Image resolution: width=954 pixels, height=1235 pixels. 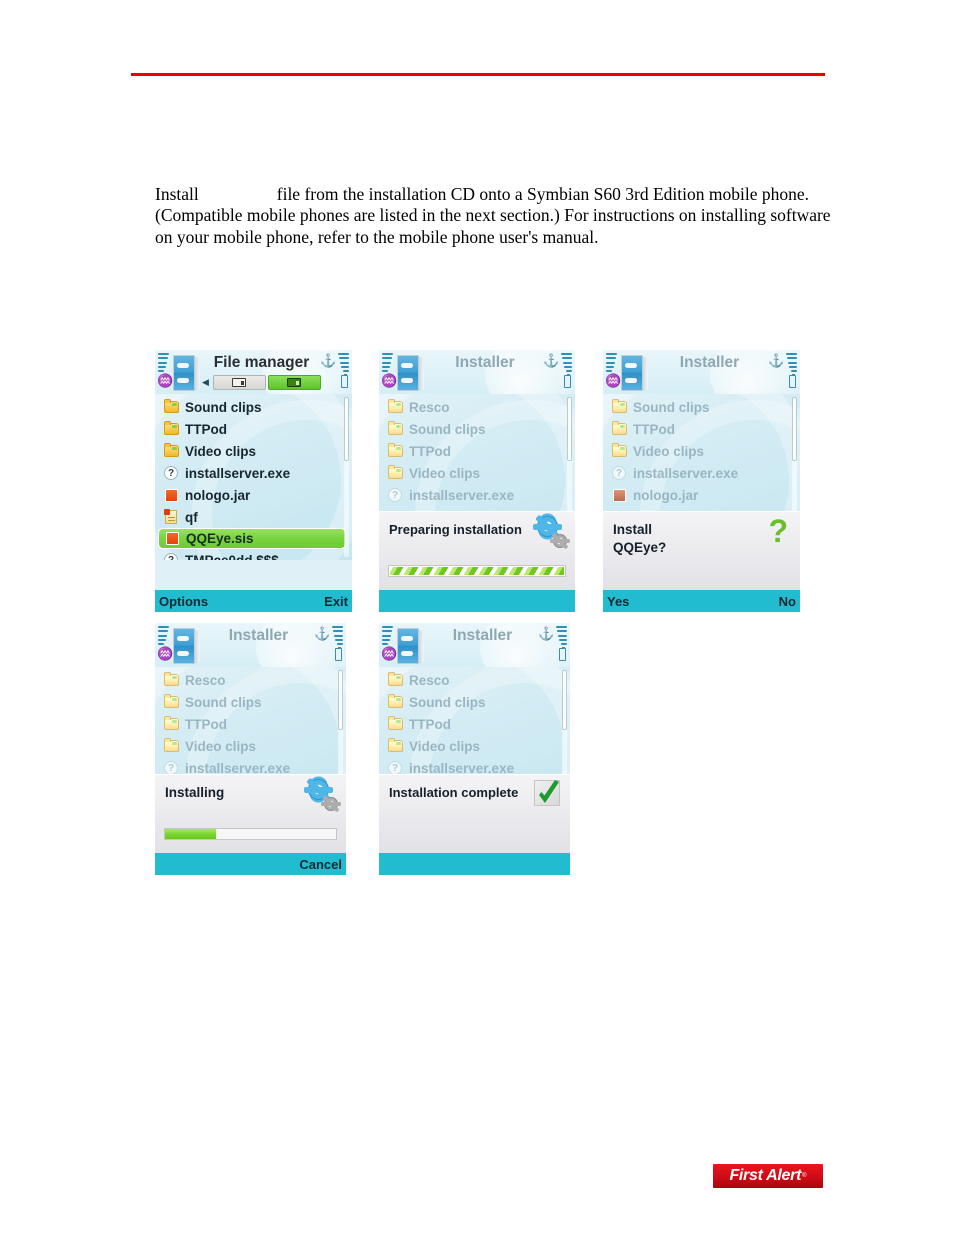 I want to click on dialog: Installing, so click(x=250, y=813).